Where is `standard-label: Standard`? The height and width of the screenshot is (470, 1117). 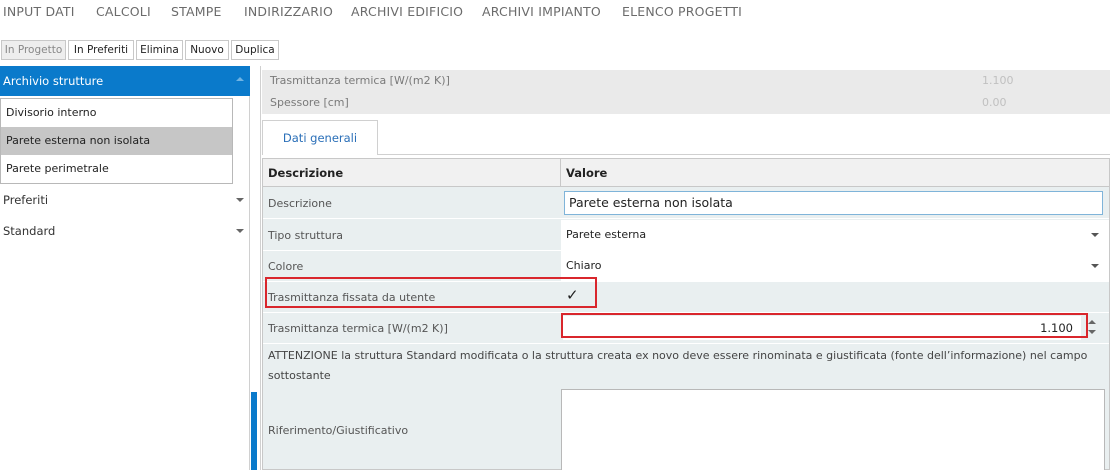 standard-label: Standard is located at coordinates (29, 231).